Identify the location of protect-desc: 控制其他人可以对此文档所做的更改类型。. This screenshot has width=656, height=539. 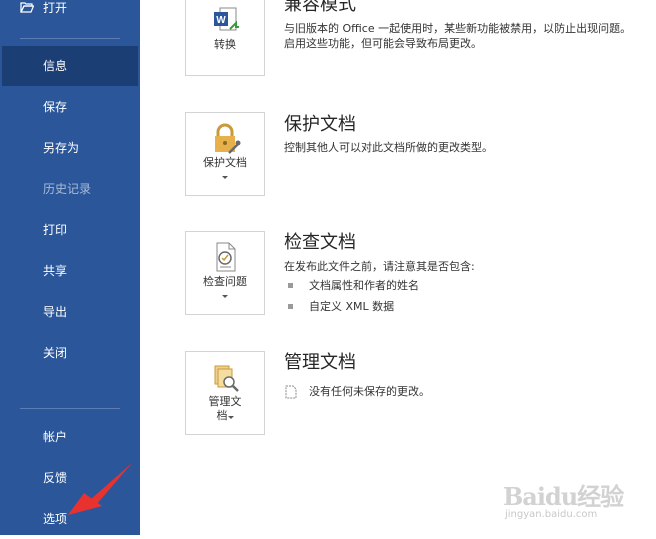
(388, 147).